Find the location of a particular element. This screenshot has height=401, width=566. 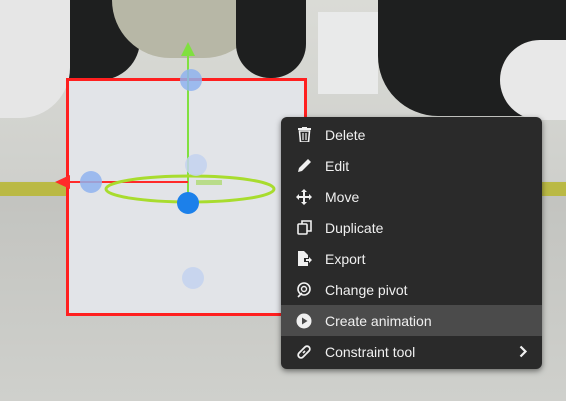

top-scale-handle is located at coordinates (191, 80).